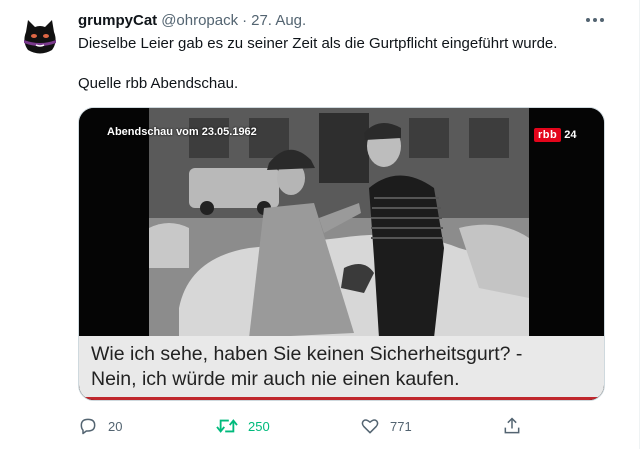  I want to click on share-button, so click(512, 426).